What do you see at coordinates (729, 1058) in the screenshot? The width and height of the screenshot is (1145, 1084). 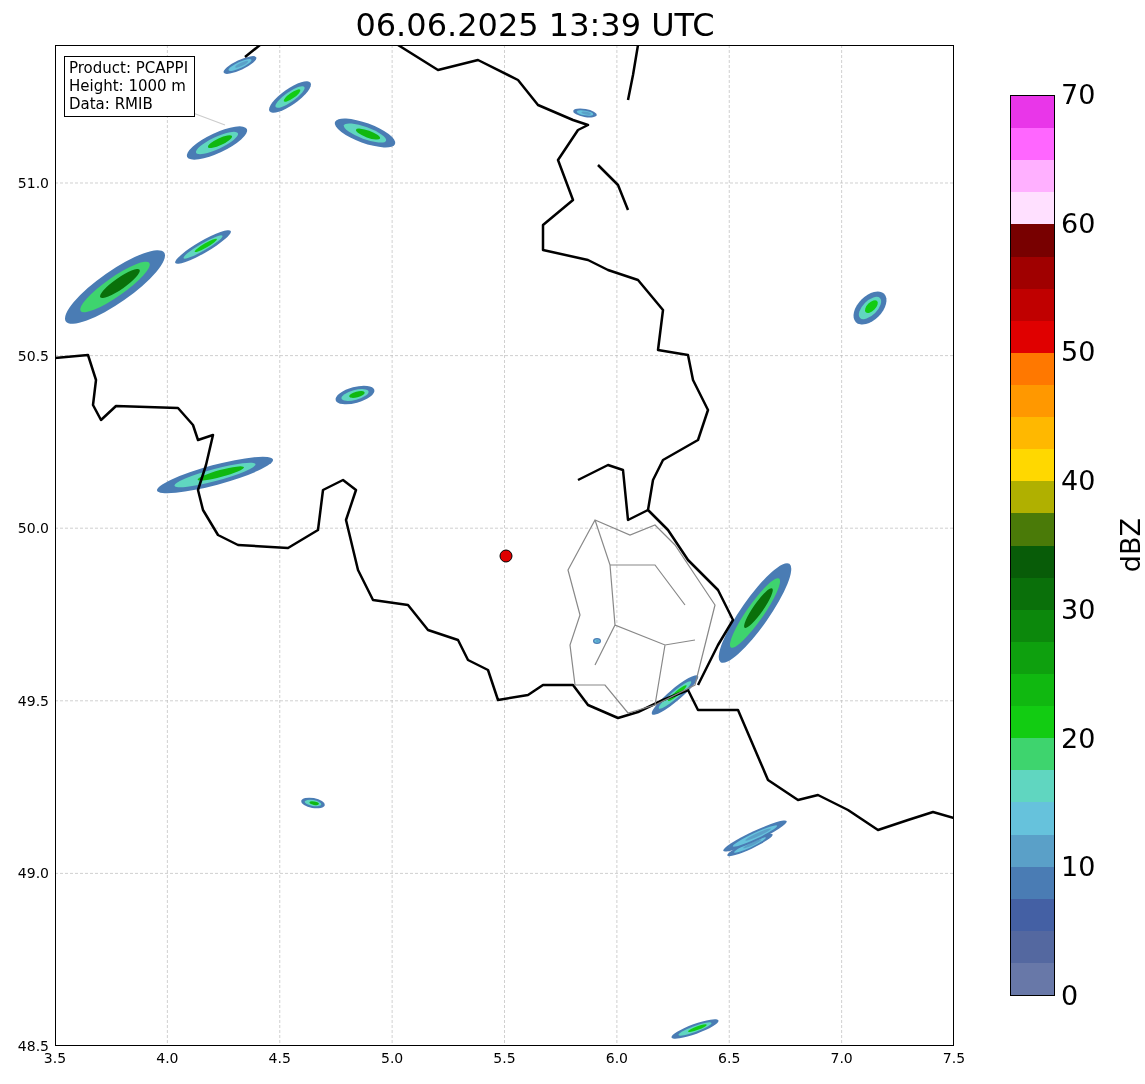 I see `axis-tick-label: 6.5` at bounding box center [729, 1058].